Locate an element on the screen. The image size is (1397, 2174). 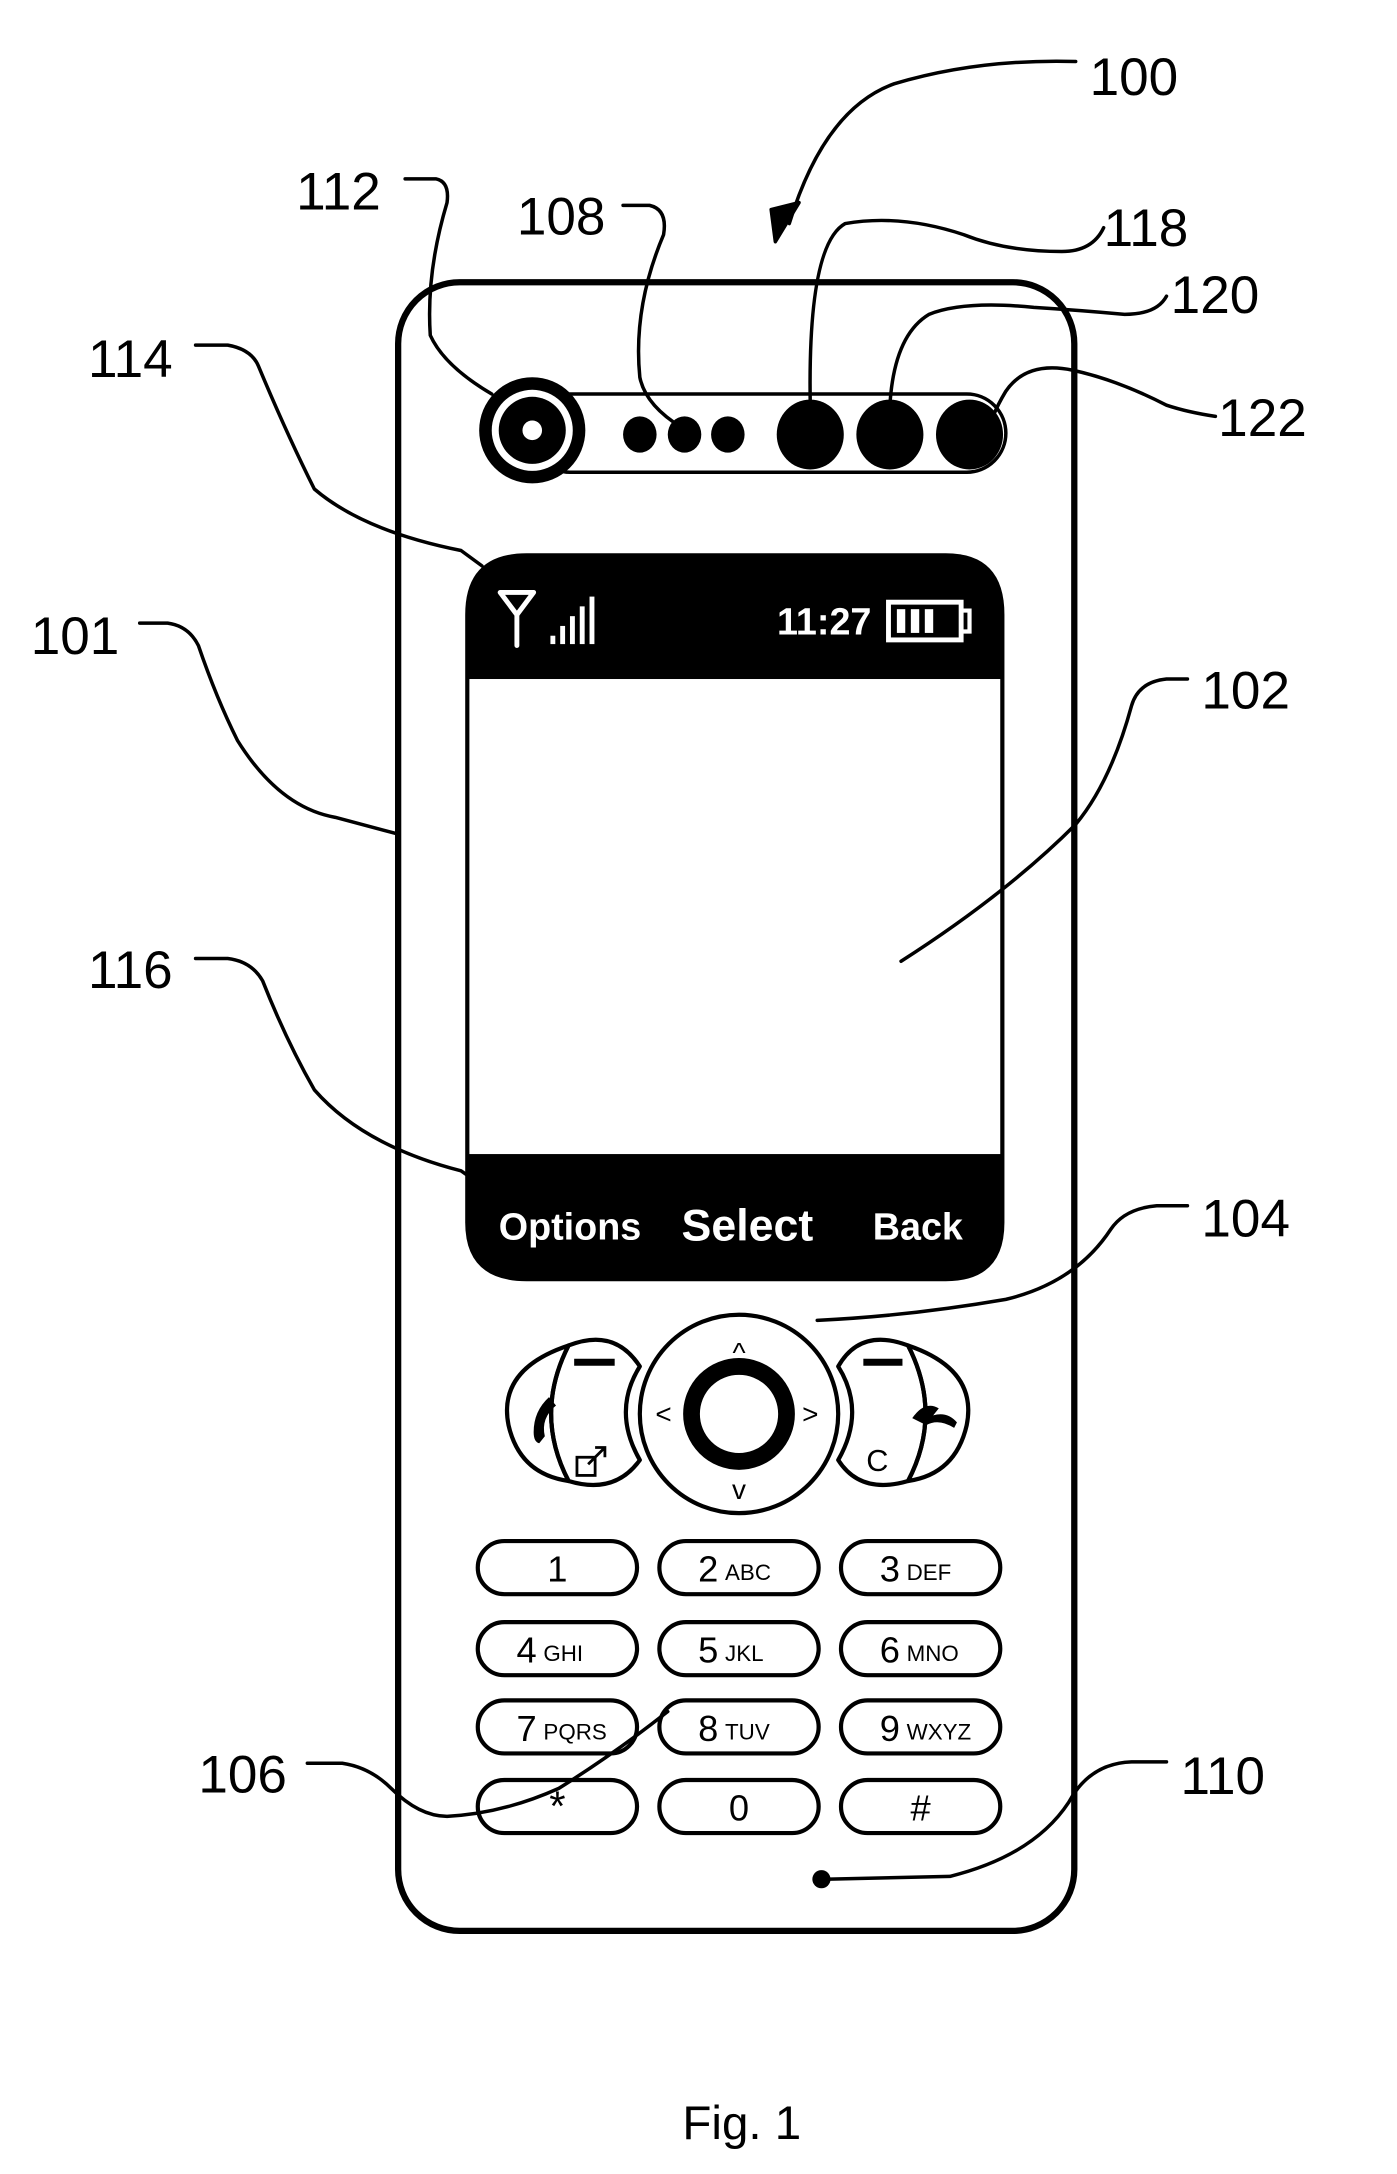
keypad-key-4: 4 GHI is located at coordinates (557, 1649).